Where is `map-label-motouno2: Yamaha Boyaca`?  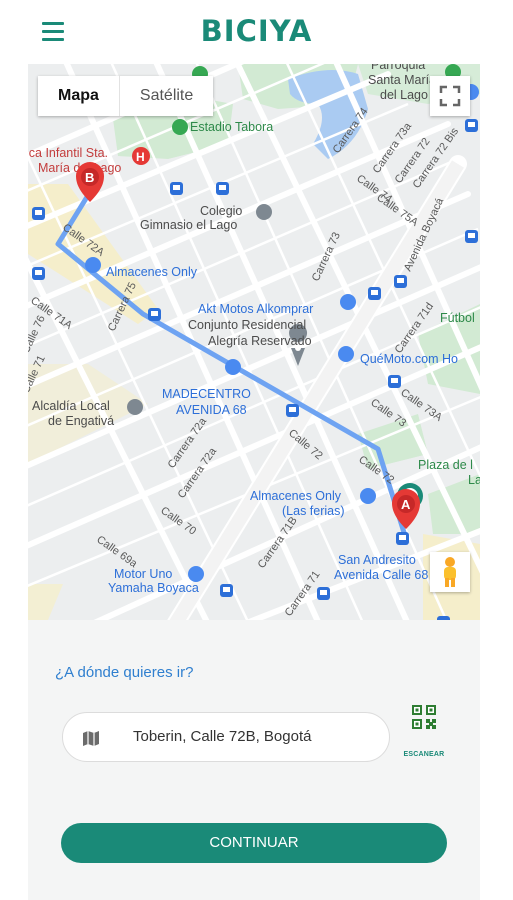
map-label-motouno2: Yamaha Boyaca is located at coordinates (153, 588).